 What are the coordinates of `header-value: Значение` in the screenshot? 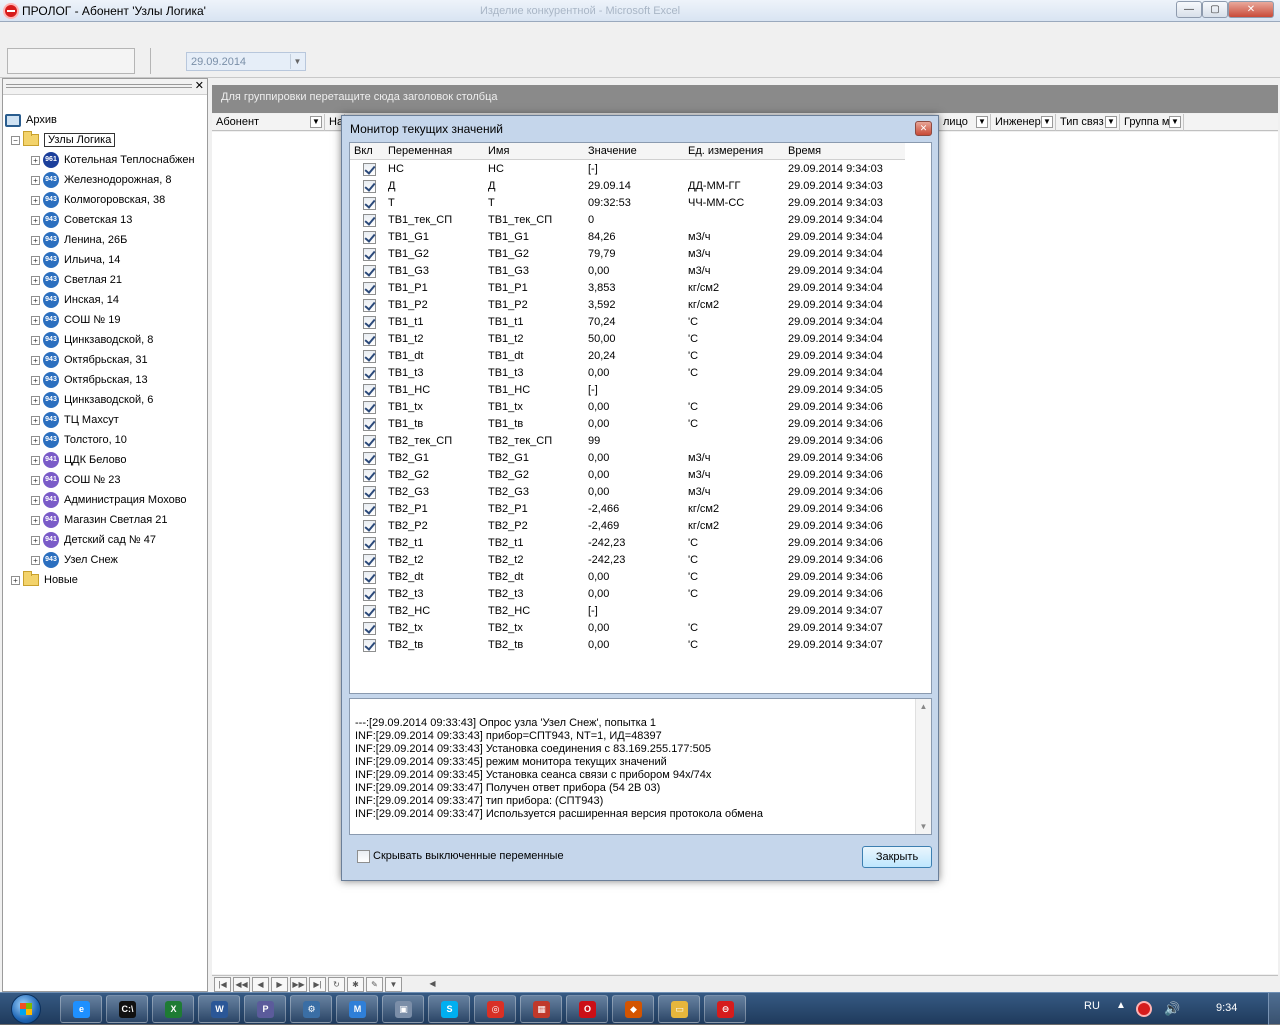 It's located at (612, 151).